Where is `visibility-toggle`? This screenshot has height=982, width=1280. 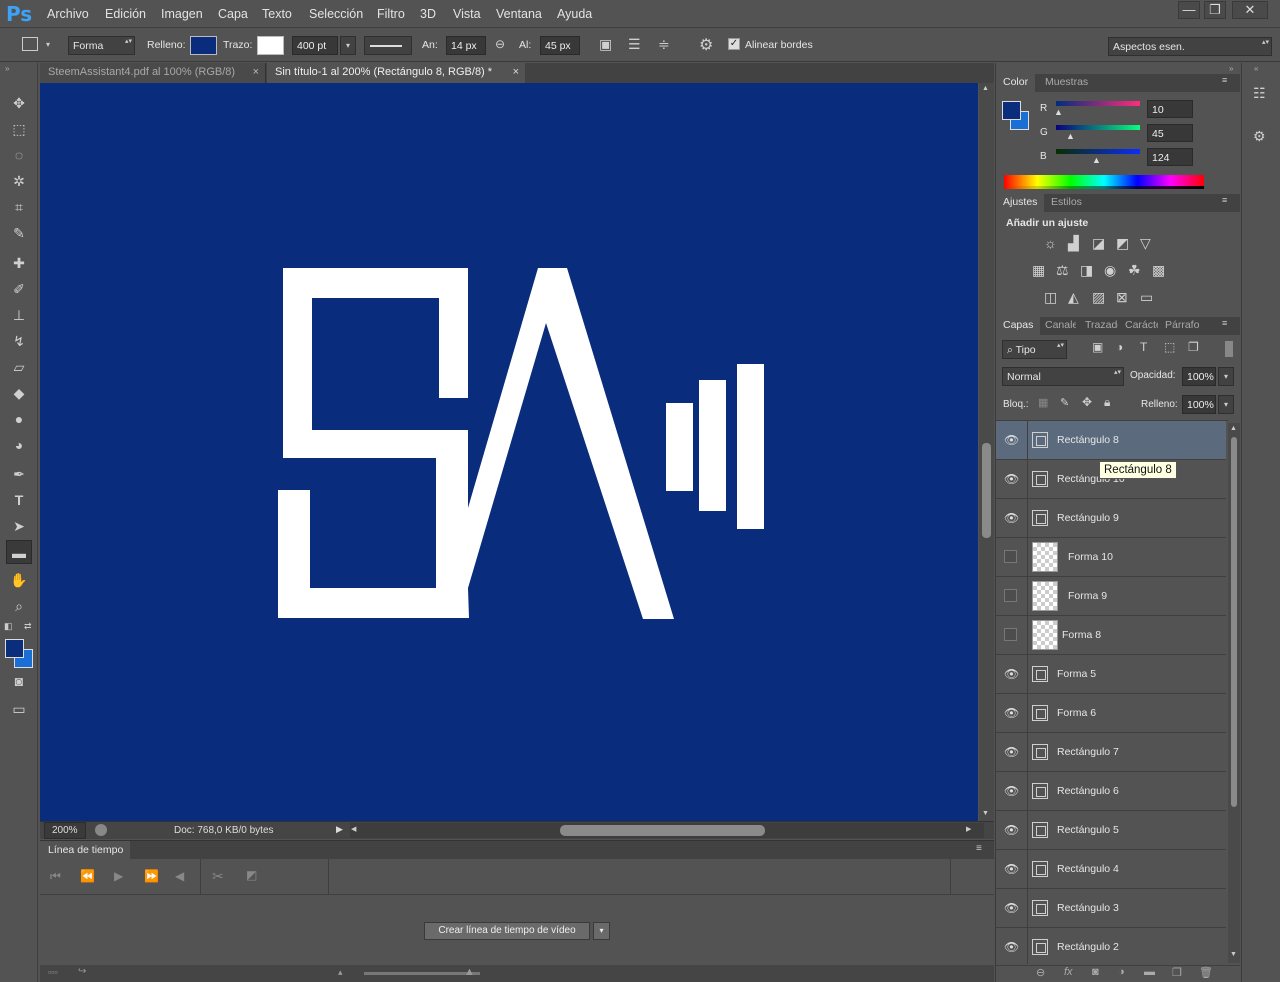 visibility-toggle is located at coordinates (1010, 634).